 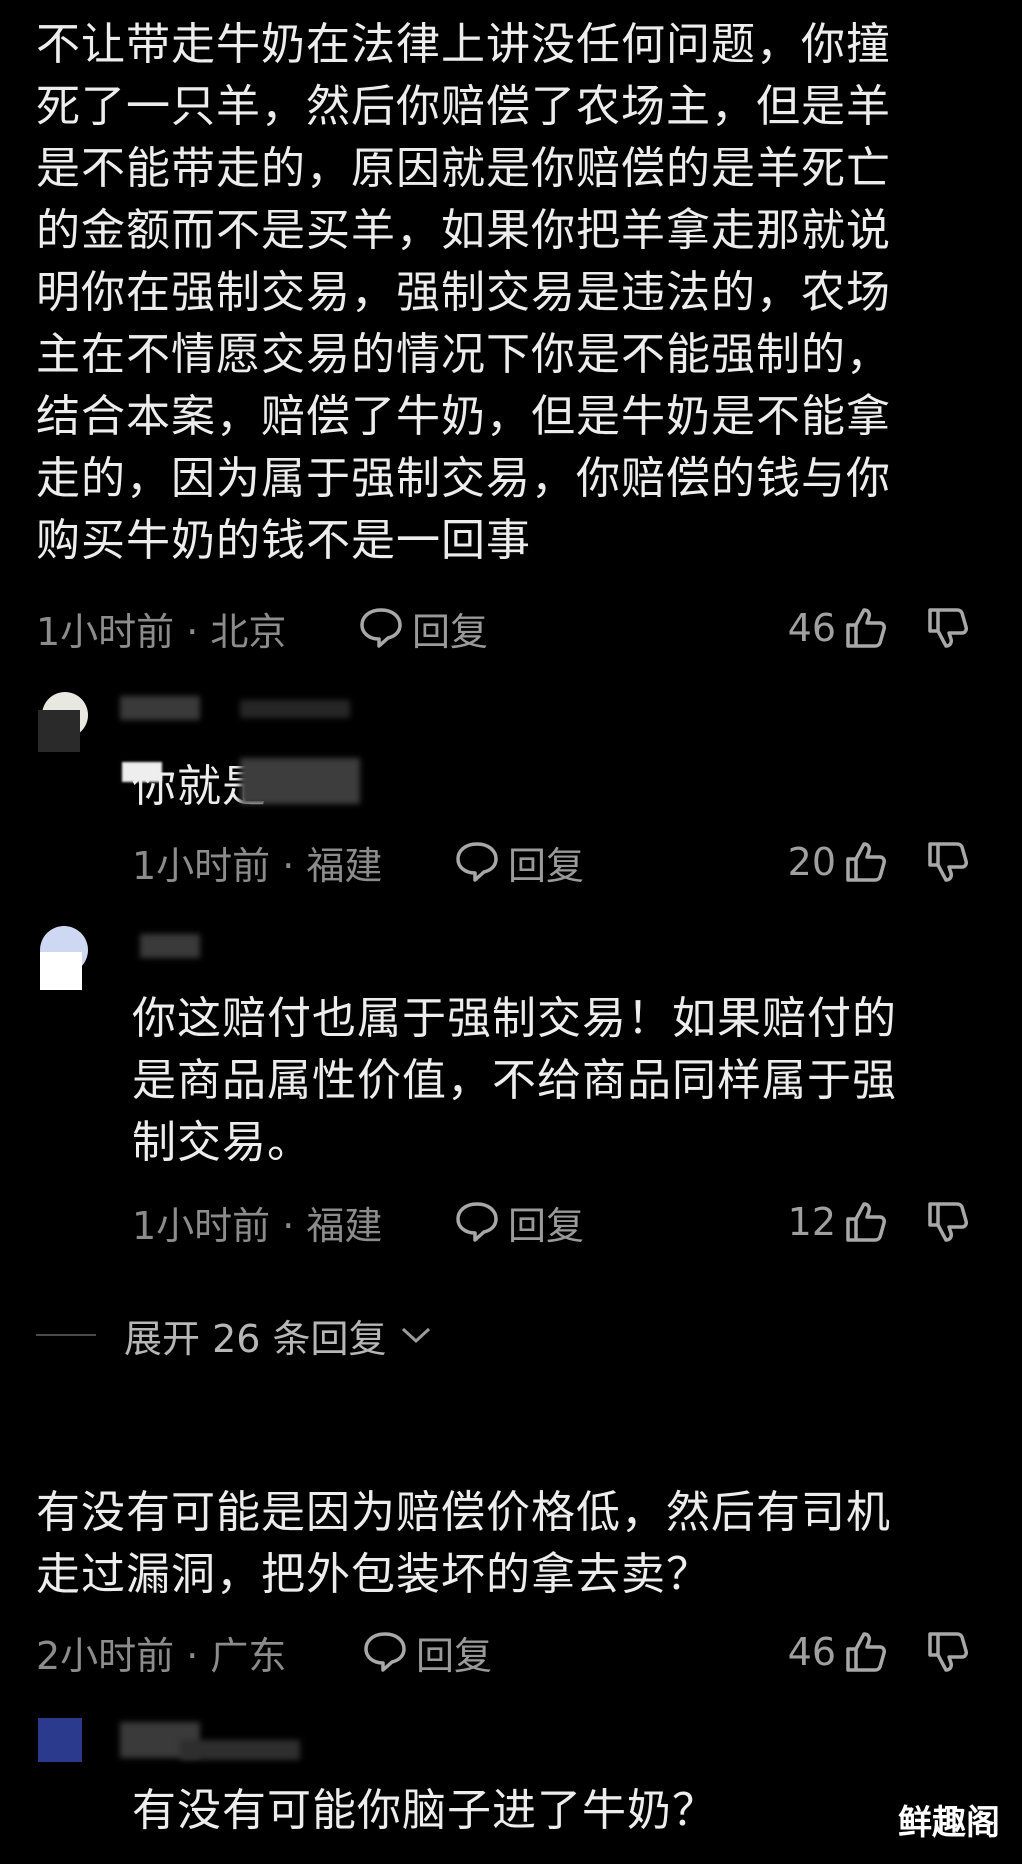 I want to click on comment-meta: 1小时前 · 北京 回复 46, so click(x=529, y=628).